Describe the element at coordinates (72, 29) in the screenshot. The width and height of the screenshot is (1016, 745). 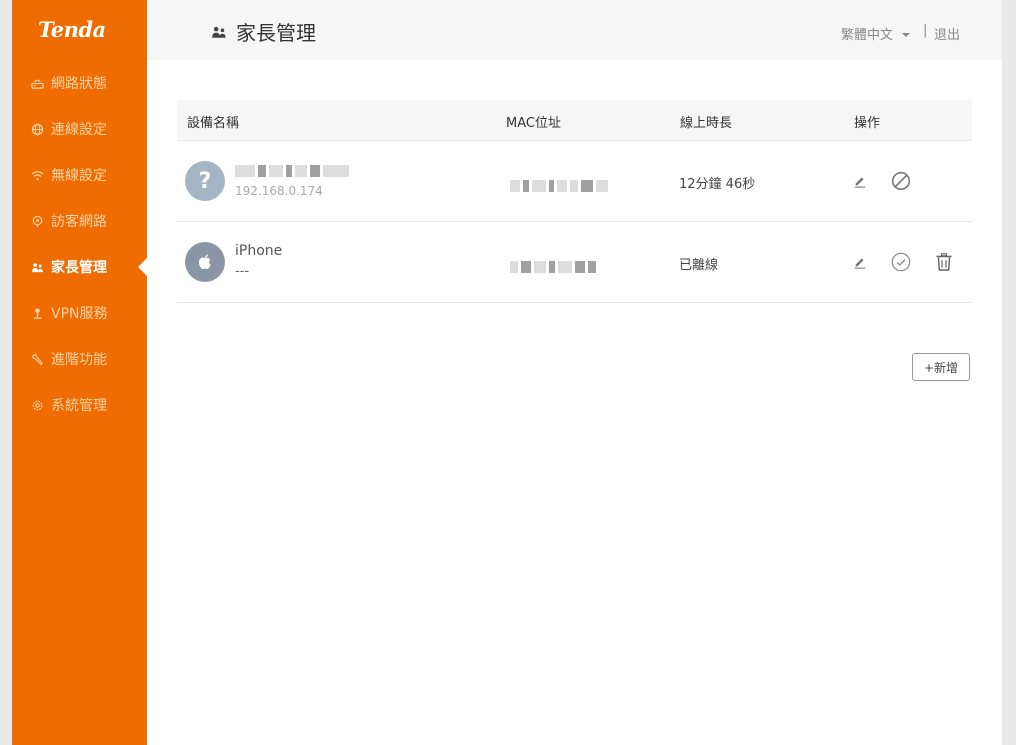
I see `tenda-logo: Tenda` at that location.